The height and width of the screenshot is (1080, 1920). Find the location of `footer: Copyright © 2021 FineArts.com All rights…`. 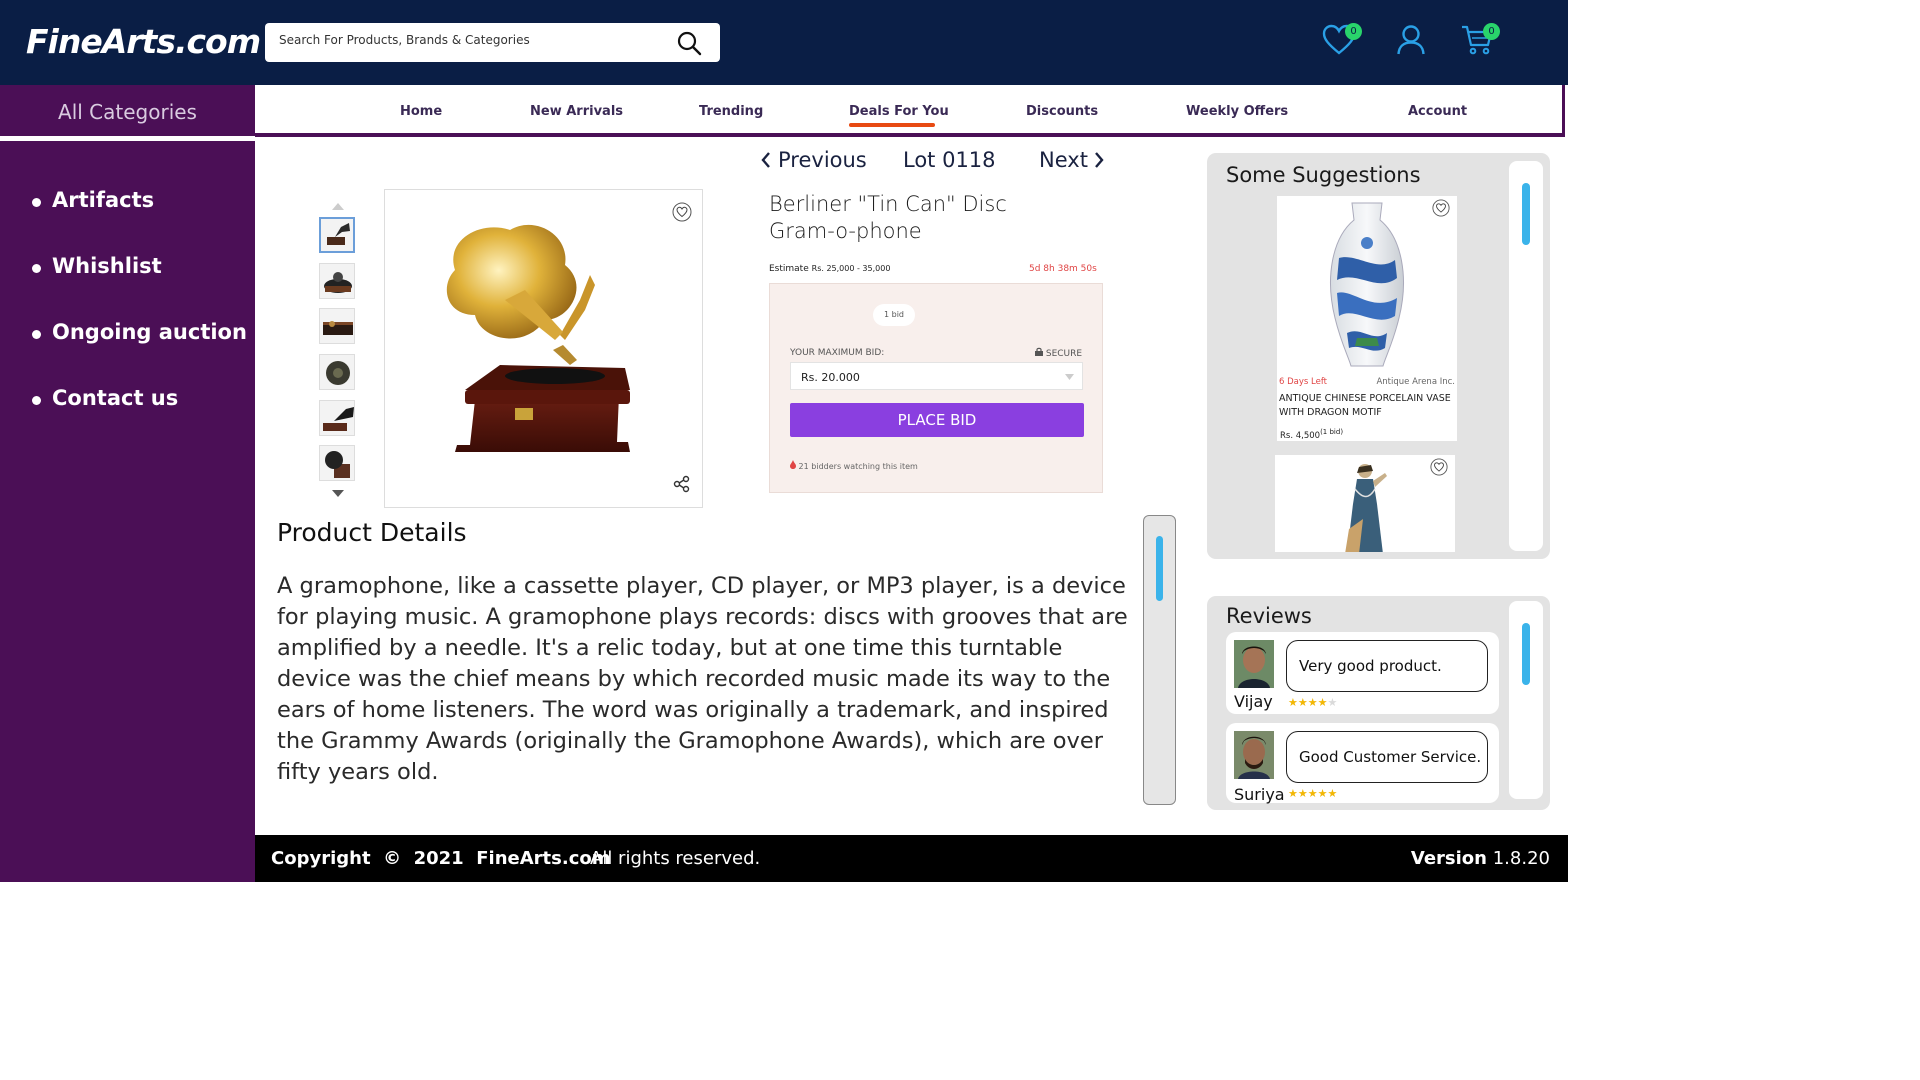

footer: Copyright © 2021 FineArts.com All rights… is located at coordinates (911, 858).